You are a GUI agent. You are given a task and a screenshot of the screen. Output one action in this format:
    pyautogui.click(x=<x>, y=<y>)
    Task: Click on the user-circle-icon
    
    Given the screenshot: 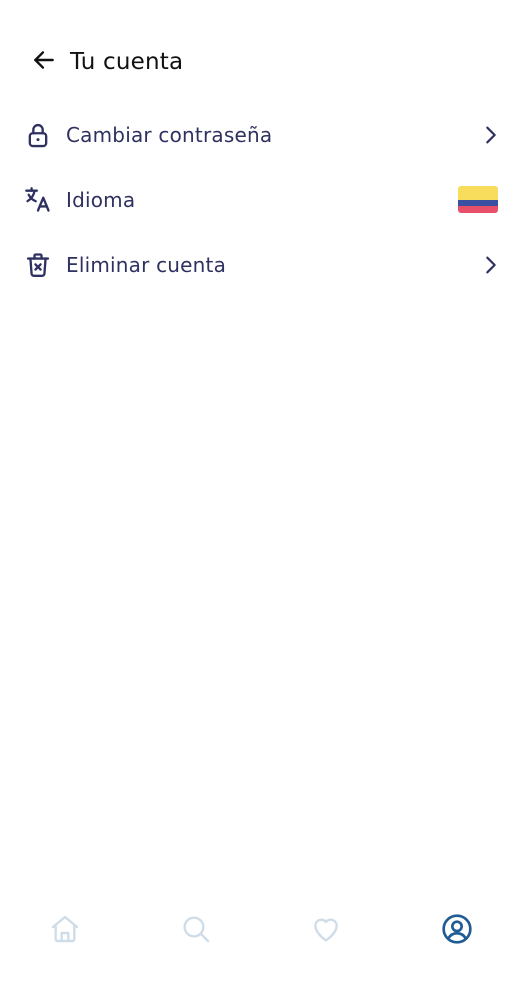 What is the action you would take?
    pyautogui.click(x=457, y=931)
    